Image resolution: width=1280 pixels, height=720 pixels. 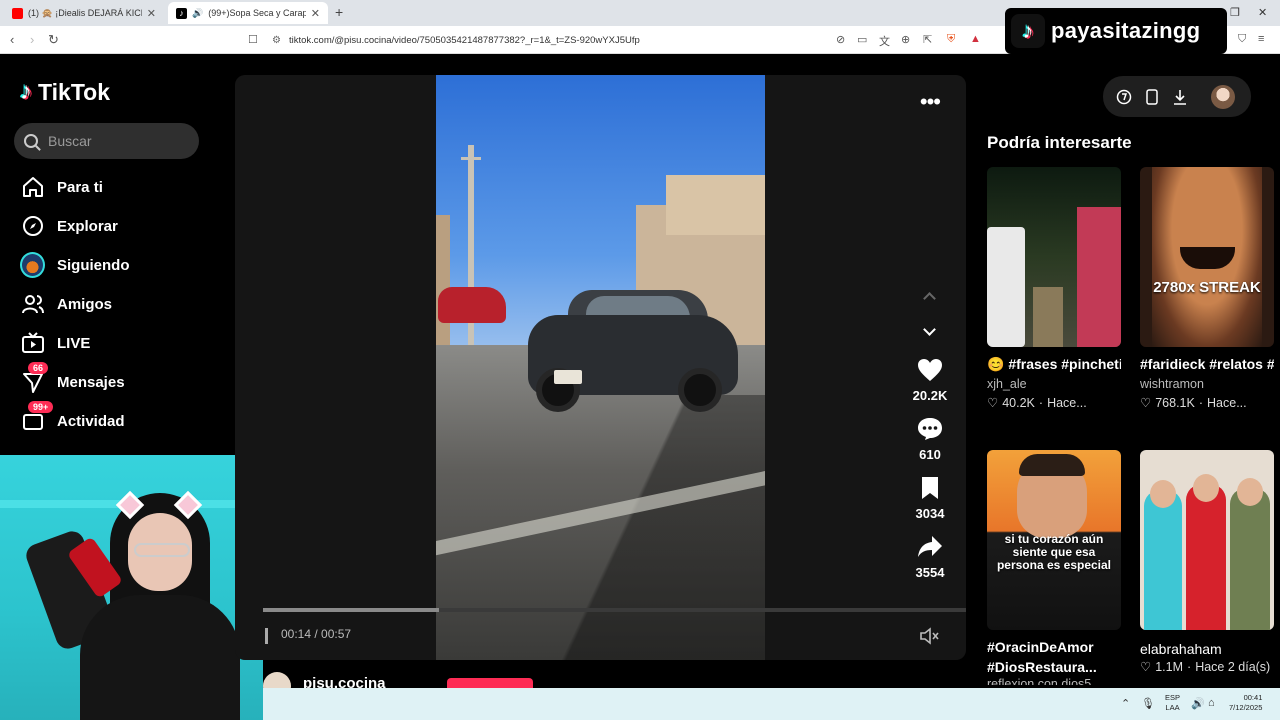 I want to click on video-progress-bar, so click(x=614, y=610).